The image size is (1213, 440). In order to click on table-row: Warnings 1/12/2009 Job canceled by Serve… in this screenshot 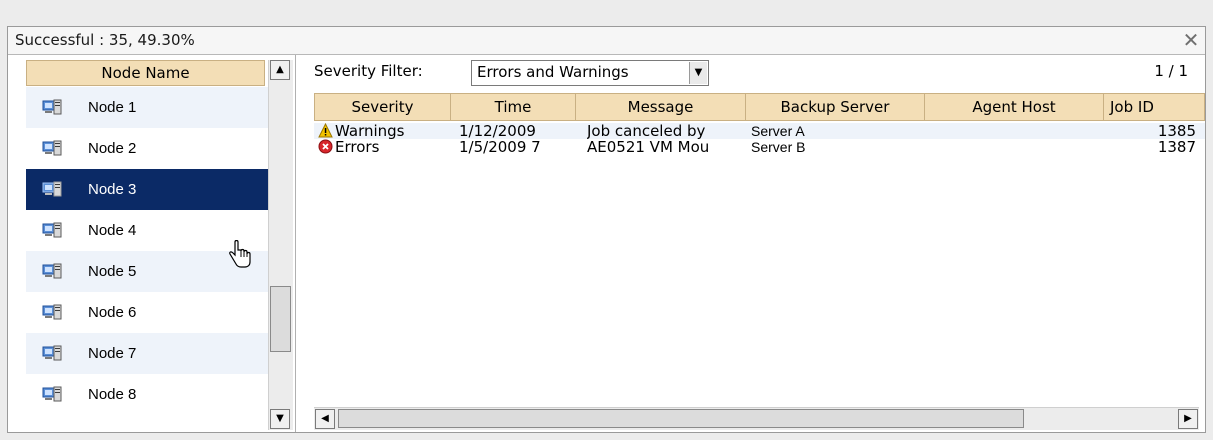, I will do `click(759, 131)`.